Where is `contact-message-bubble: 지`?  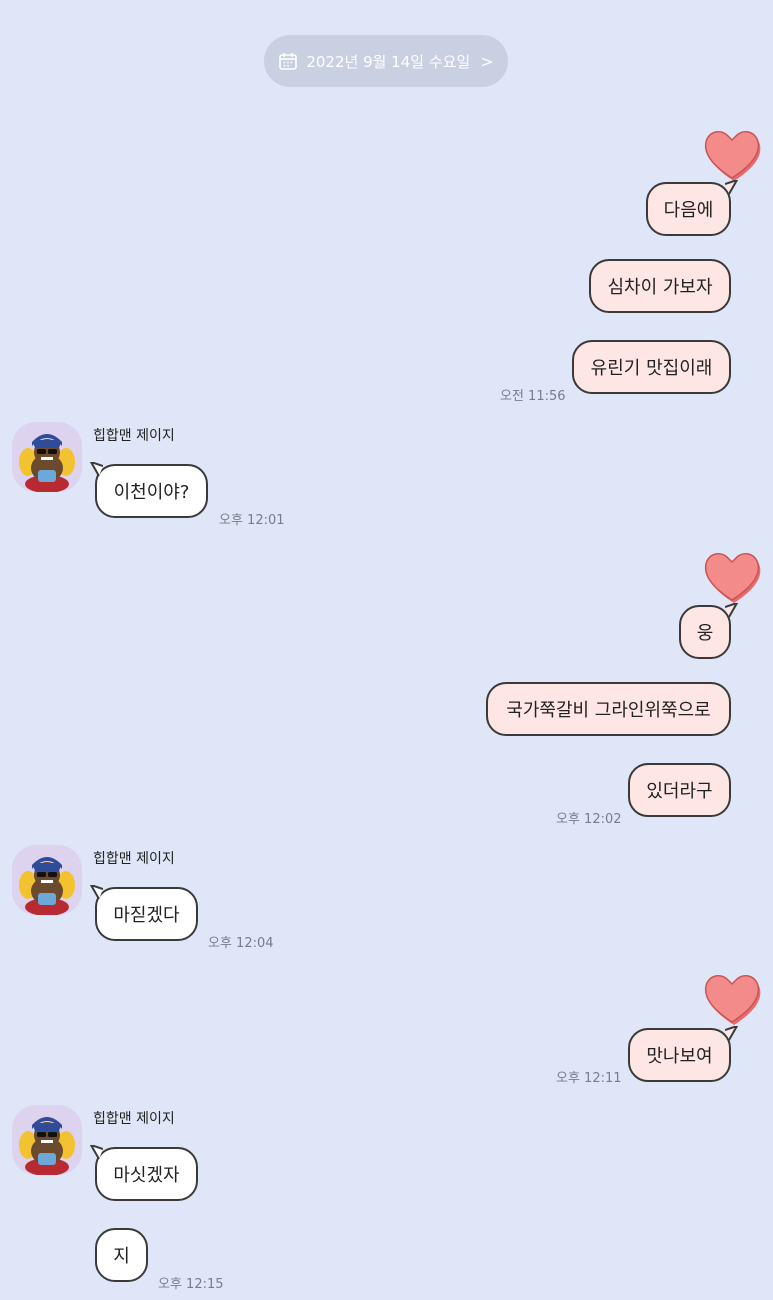
contact-message-bubble: 지 is located at coordinates (121, 1255).